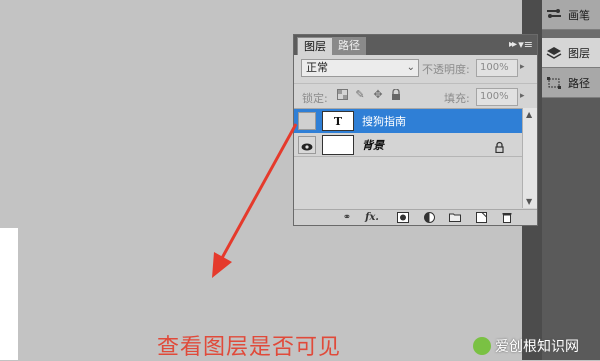 This screenshot has height=361, width=600. I want to click on lock-transparent-icon, so click(342, 95).